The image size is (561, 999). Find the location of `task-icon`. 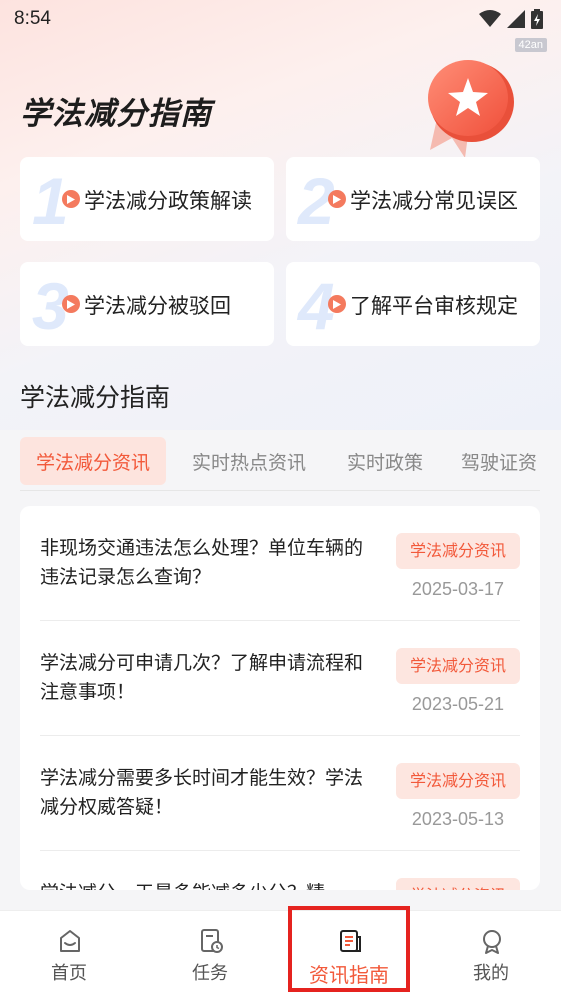

task-icon is located at coordinates (212, 941).